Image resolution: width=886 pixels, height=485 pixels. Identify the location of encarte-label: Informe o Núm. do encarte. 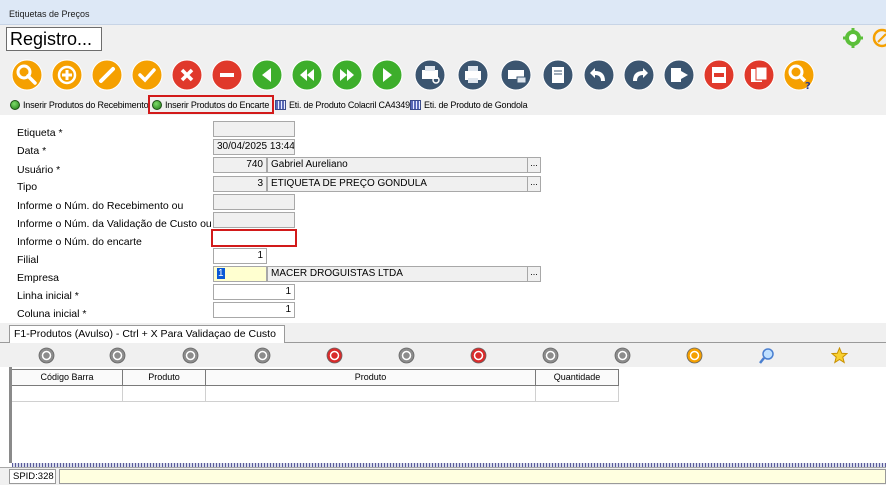
(79, 242).